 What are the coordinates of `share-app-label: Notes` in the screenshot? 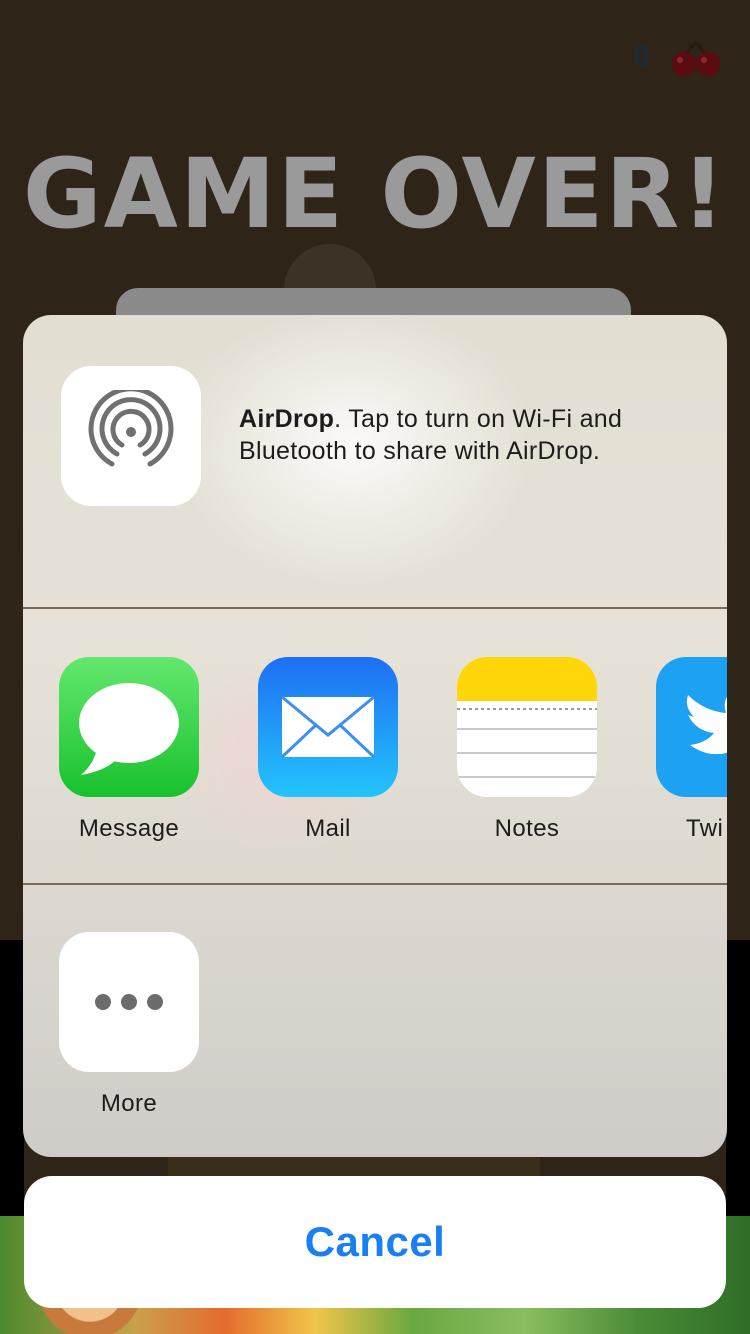 It's located at (527, 828).